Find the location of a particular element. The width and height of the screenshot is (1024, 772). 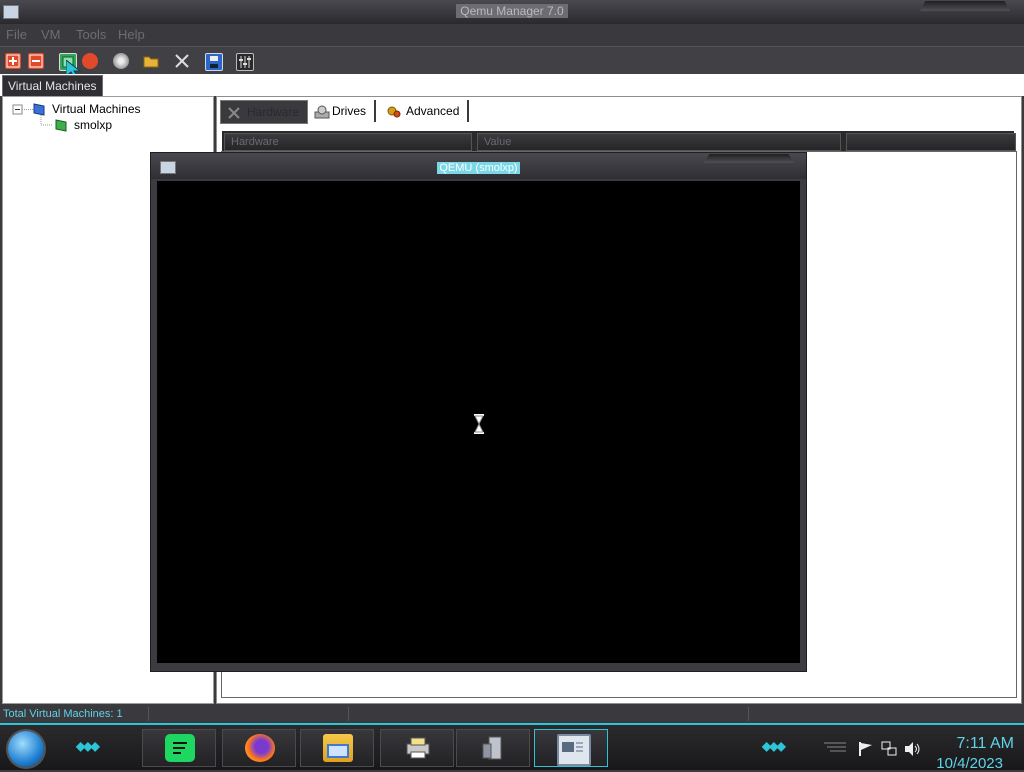

table-header-row: Hardware Value is located at coordinates (619, 141).